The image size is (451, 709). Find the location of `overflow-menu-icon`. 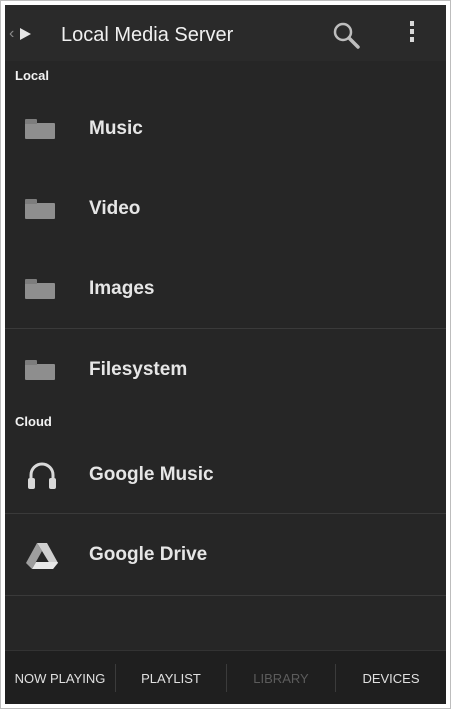

overflow-menu-icon is located at coordinates (412, 36).